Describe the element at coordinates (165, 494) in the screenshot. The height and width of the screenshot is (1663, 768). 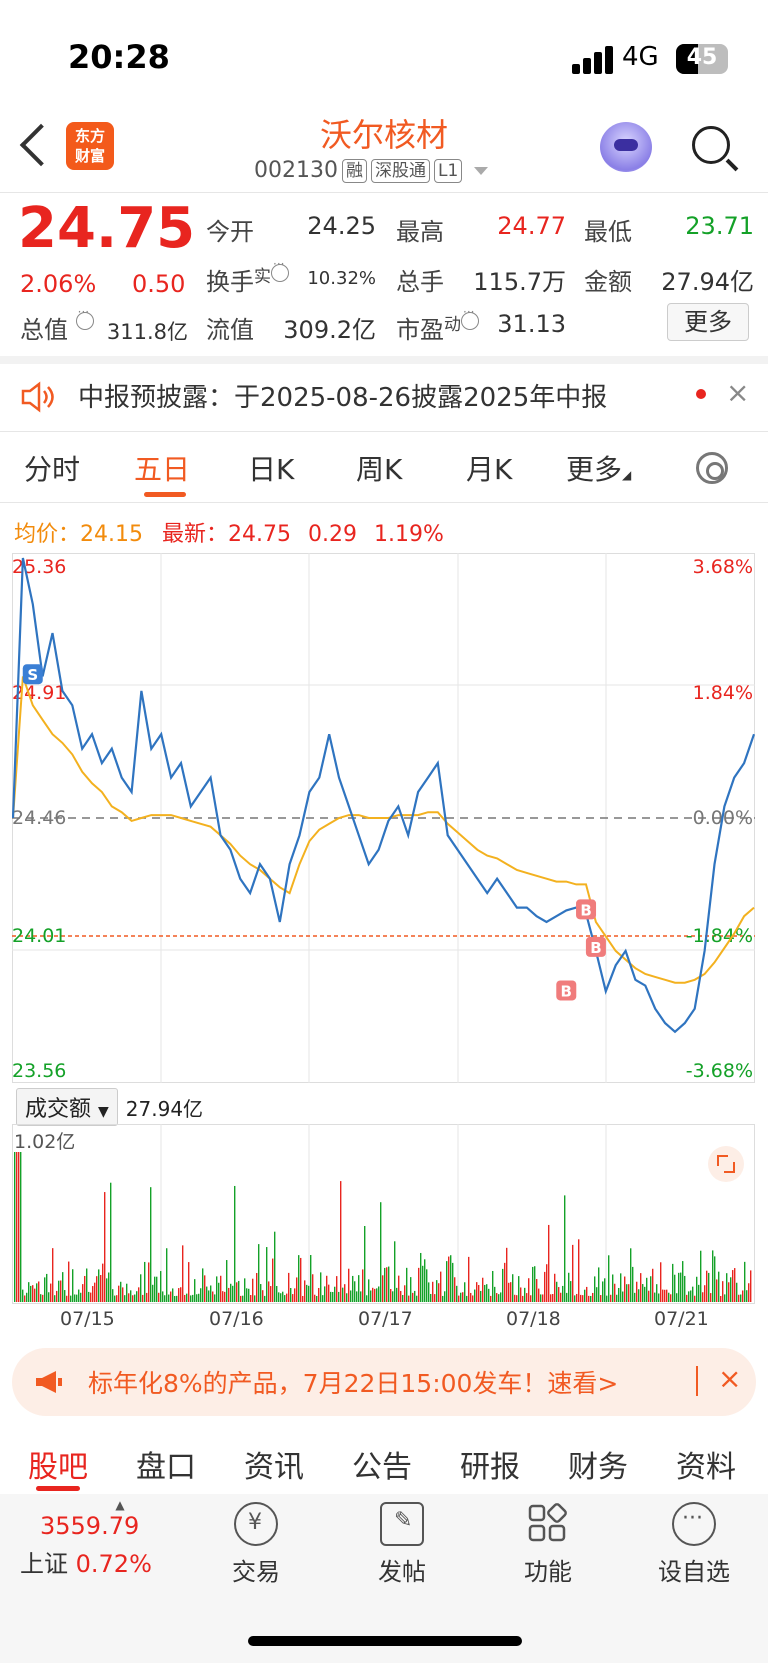
I see `active-tab-indicator` at that location.